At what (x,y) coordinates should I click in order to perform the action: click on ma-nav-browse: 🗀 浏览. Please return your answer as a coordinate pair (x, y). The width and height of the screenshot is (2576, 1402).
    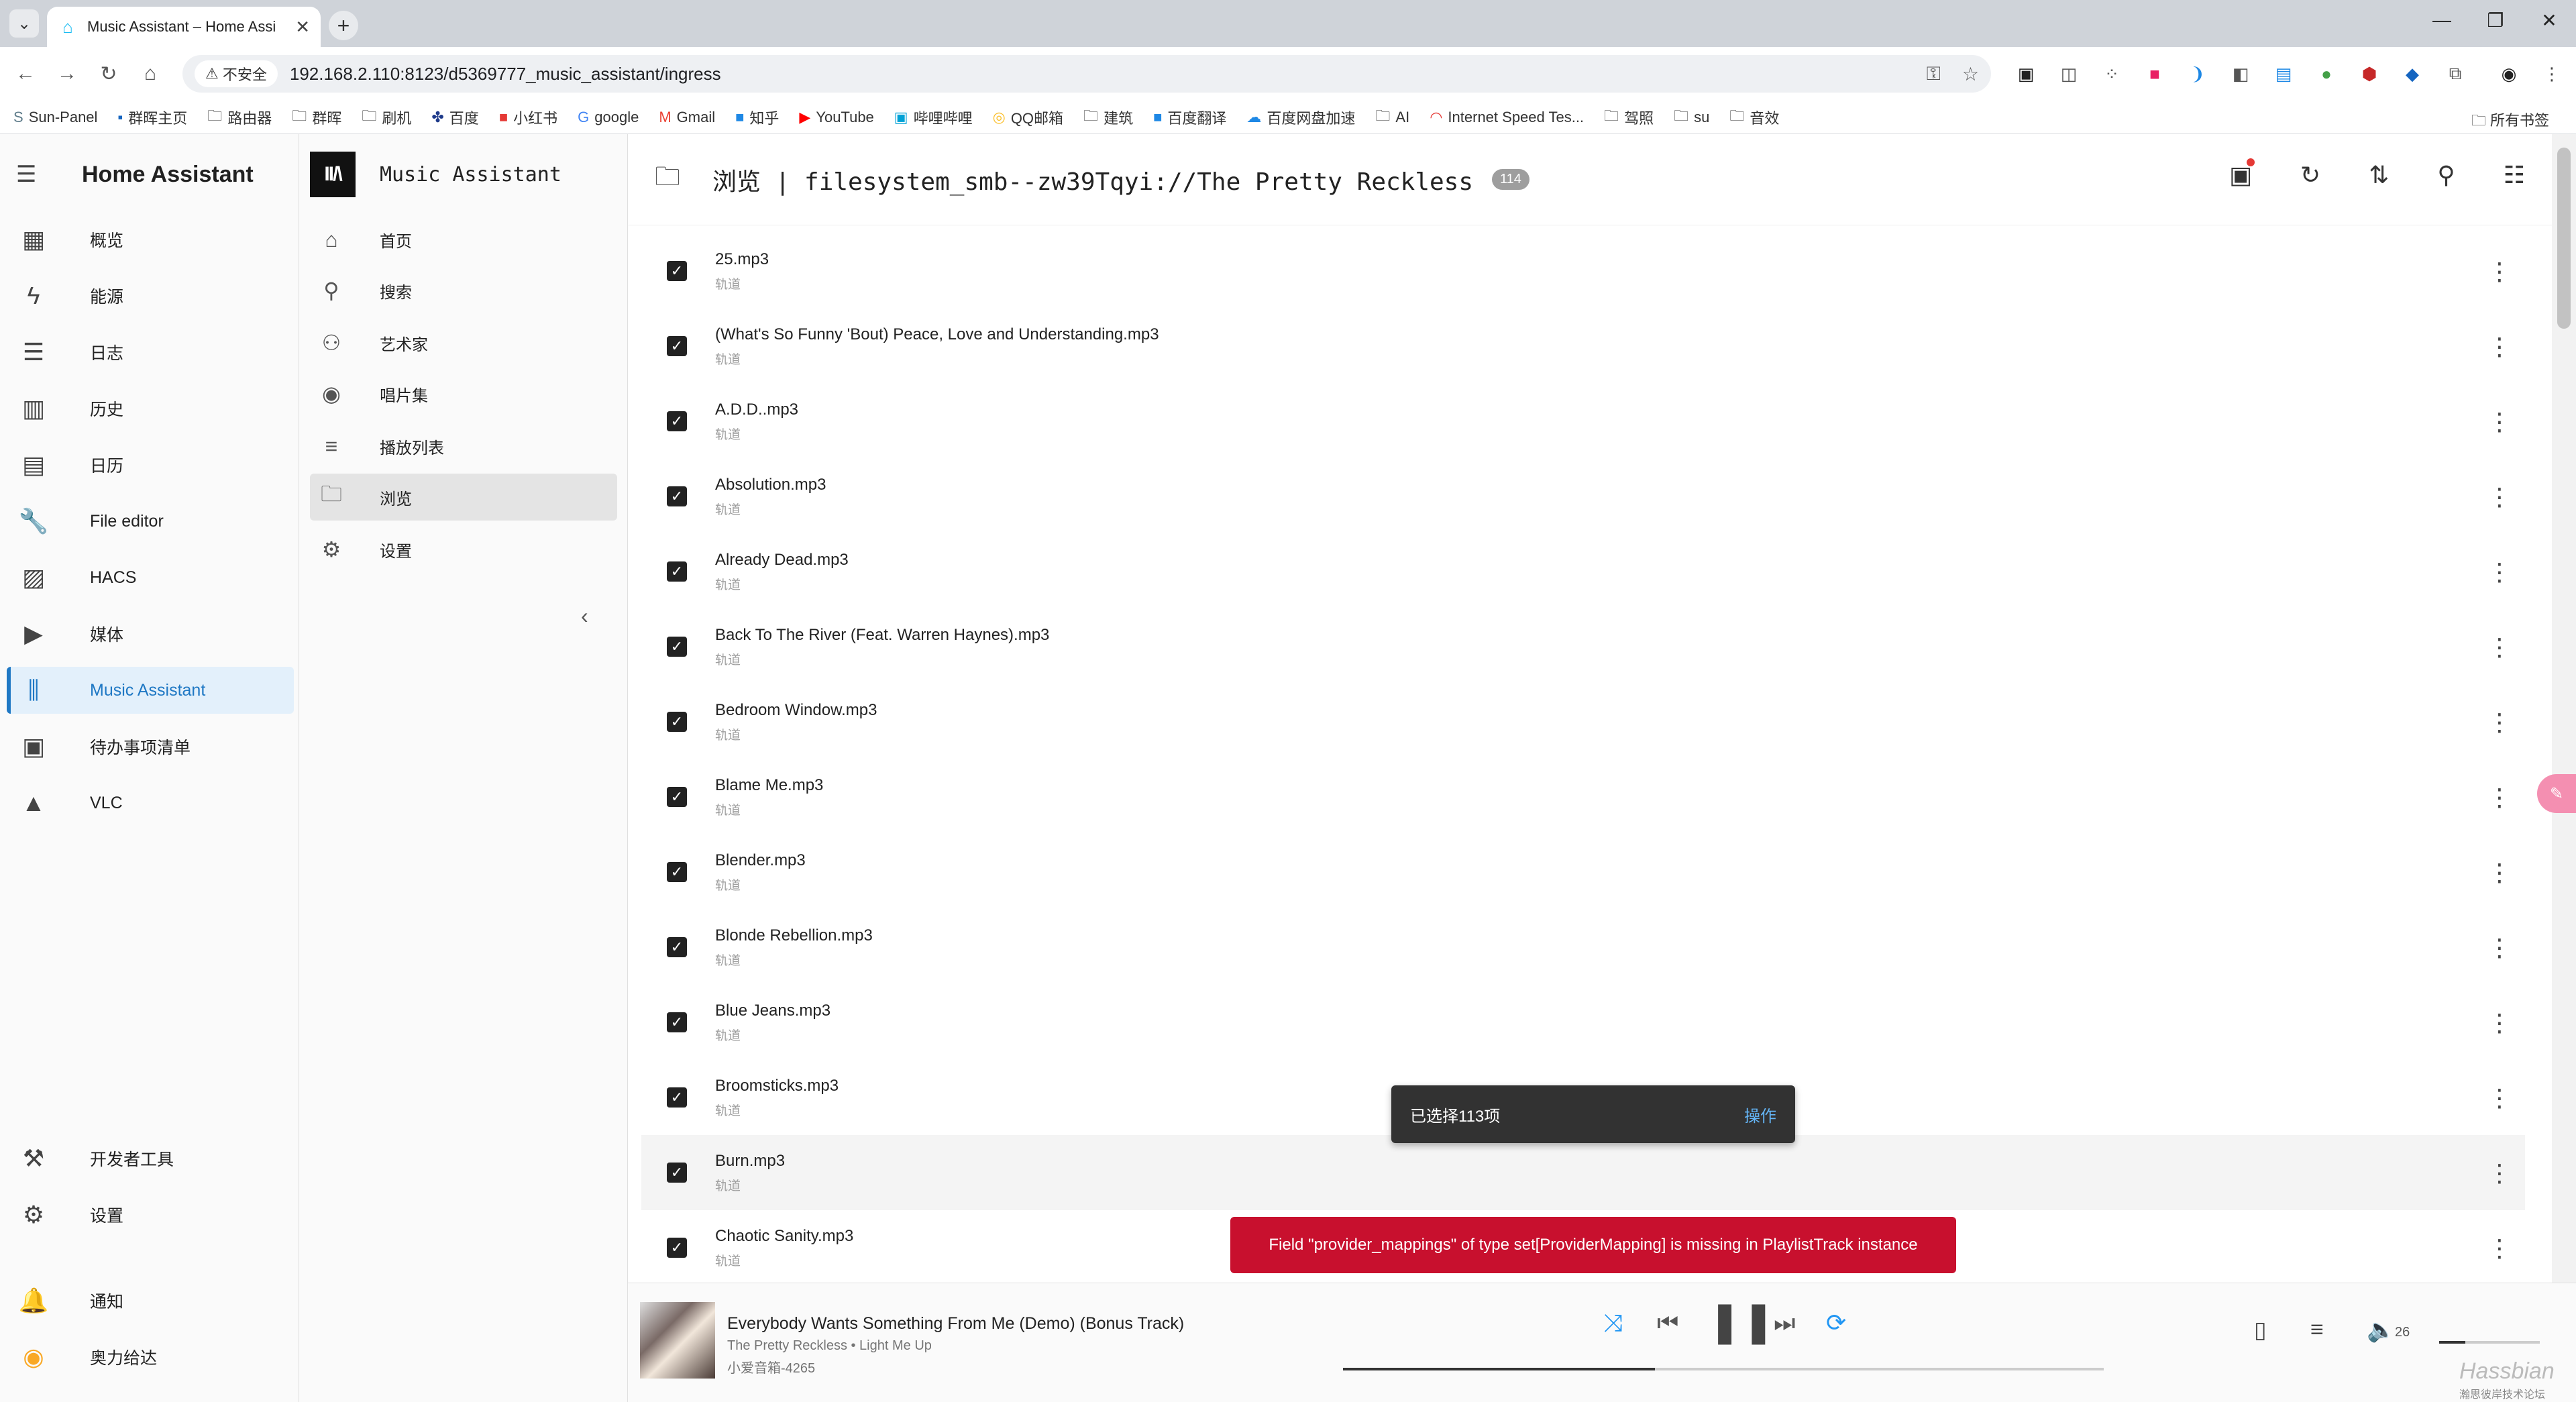
    Looking at the image, I should click on (463, 498).